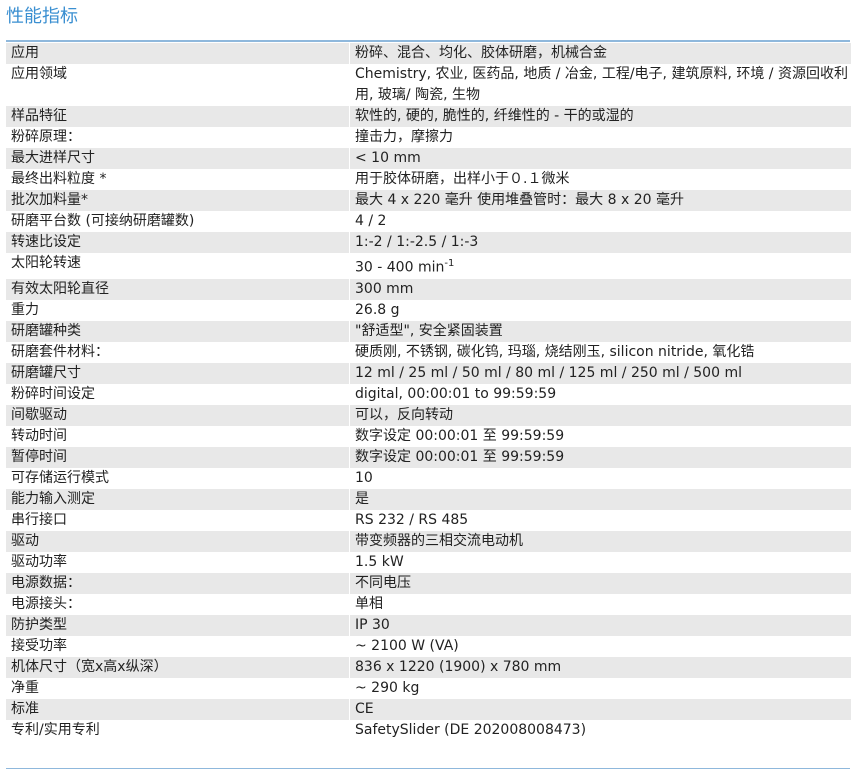  I want to click on spec-value: 可以，反向转动, so click(600, 415).